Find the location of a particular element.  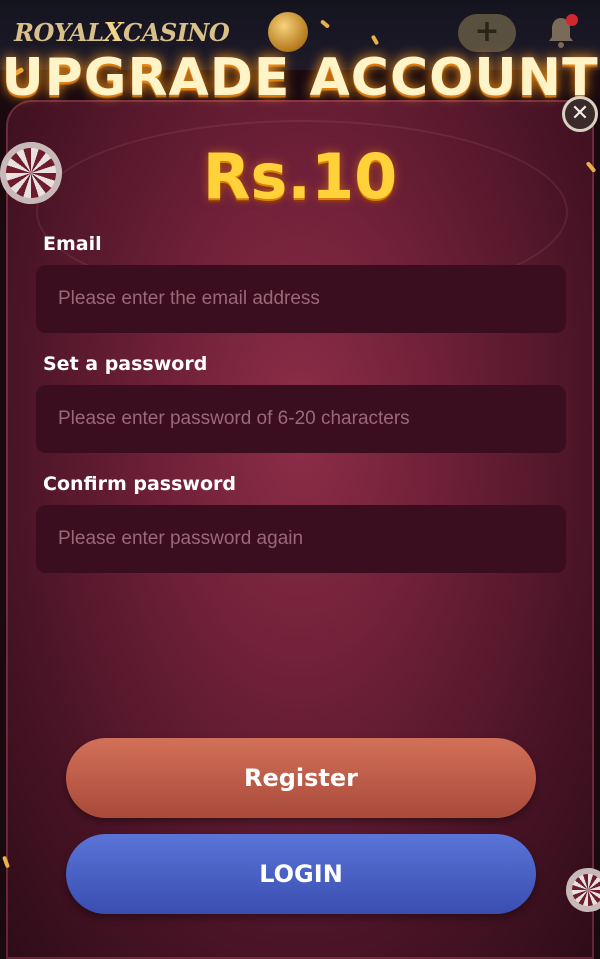

register-button: Register is located at coordinates (301, 778).